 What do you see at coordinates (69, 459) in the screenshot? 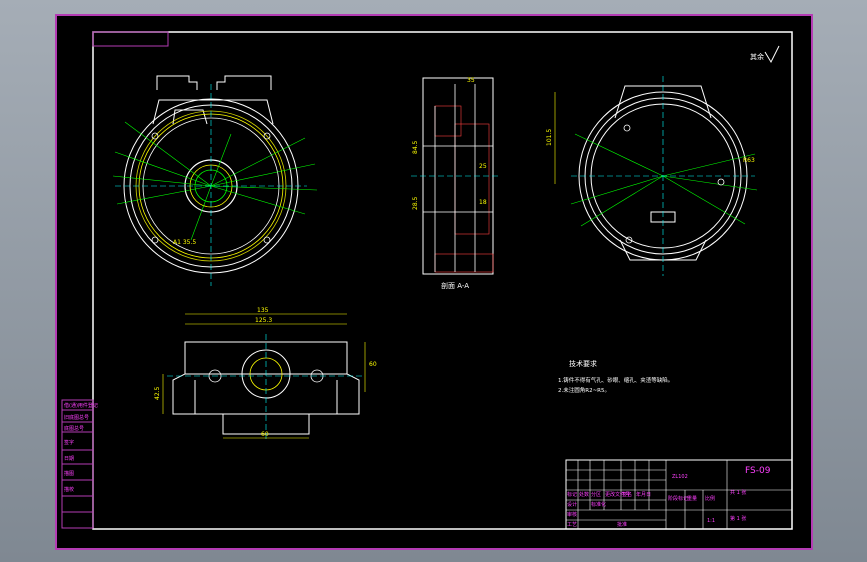
I see `stamp-label: 日期` at bounding box center [69, 459].